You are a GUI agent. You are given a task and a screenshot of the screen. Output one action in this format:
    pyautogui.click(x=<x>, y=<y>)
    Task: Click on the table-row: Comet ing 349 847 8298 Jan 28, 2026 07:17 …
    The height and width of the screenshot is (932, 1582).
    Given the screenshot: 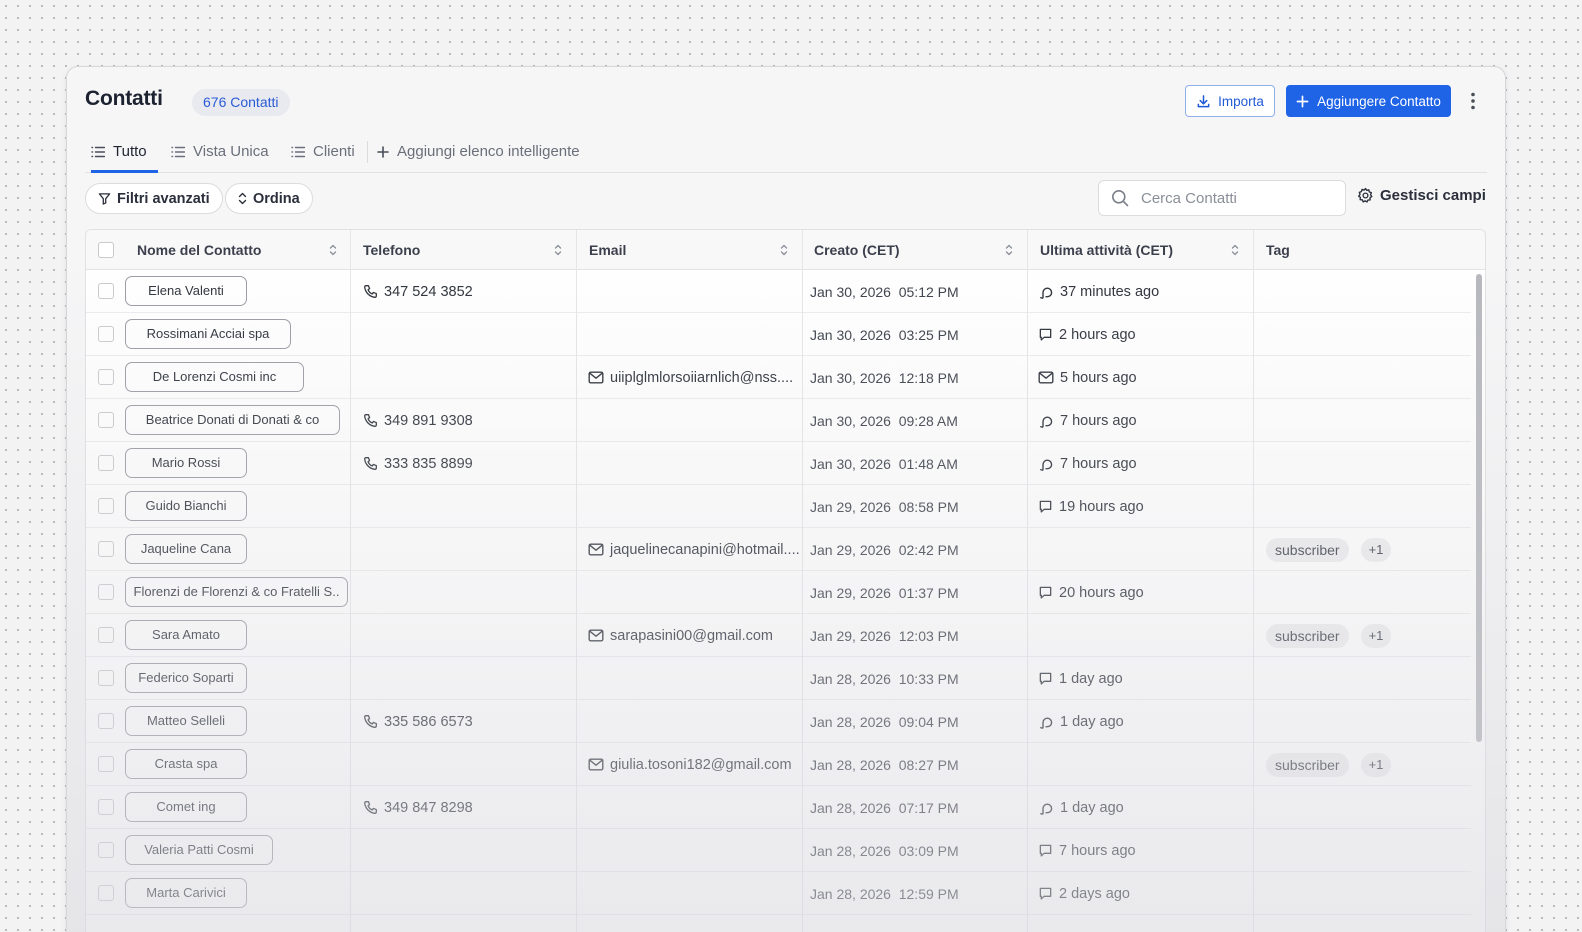 What is the action you would take?
    pyautogui.click(x=778, y=807)
    